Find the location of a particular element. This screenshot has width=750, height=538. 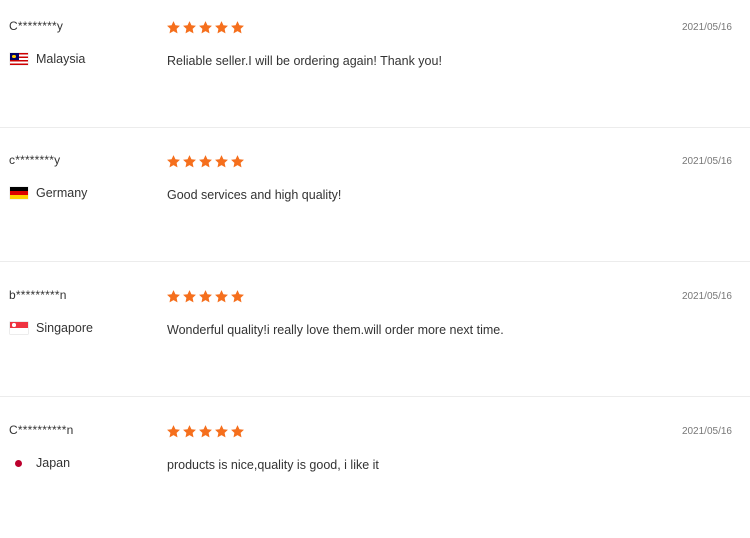

reviewer-country: Germany is located at coordinates (48, 193).